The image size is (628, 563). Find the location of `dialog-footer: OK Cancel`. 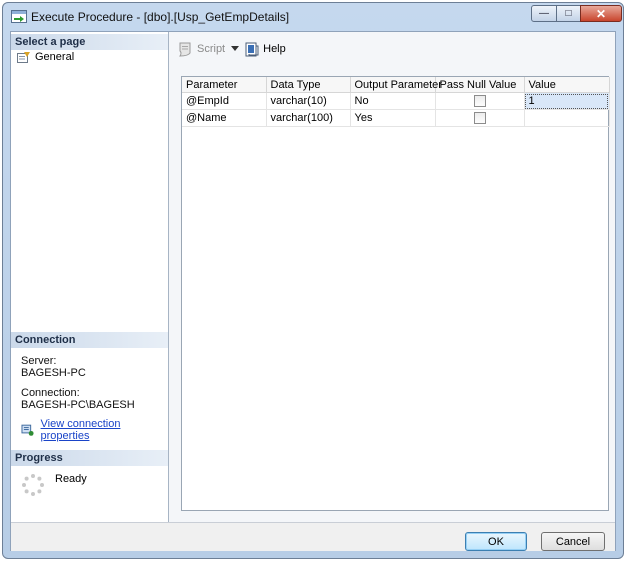

dialog-footer: OK Cancel is located at coordinates (313, 536).